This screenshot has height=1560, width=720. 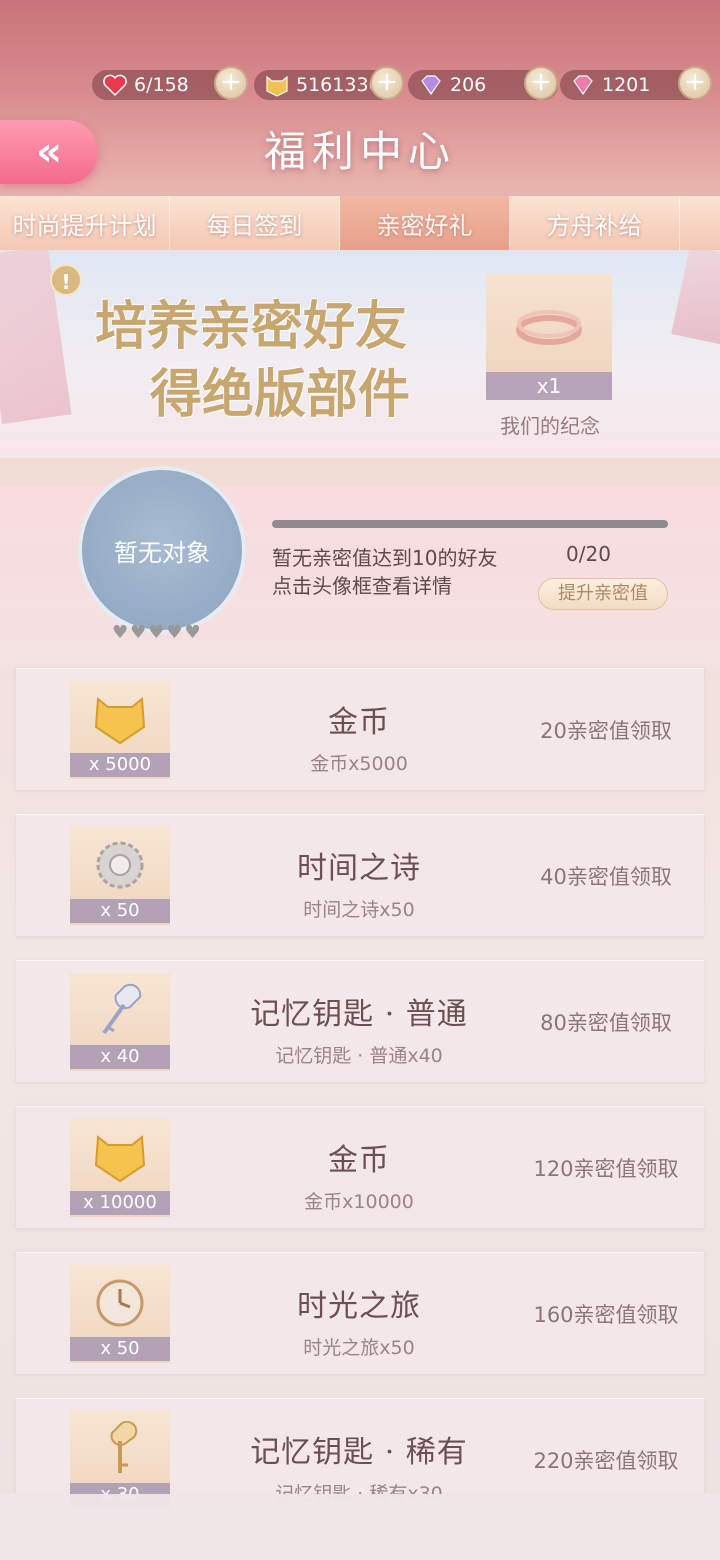 What do you see at coordinates (359, 1014) in the screenshot?
I see `reward-name: 记忆钥匙 · 普通` at bounding box center [359, 1014].